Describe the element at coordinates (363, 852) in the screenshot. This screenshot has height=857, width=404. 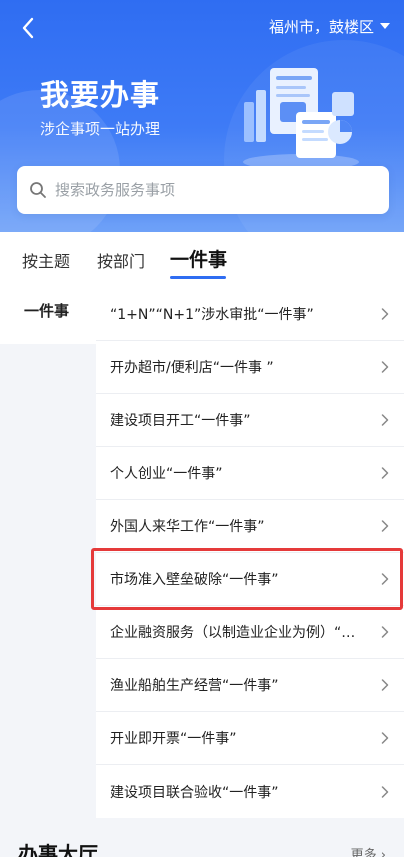
I see `more-label: 更多` at that location.